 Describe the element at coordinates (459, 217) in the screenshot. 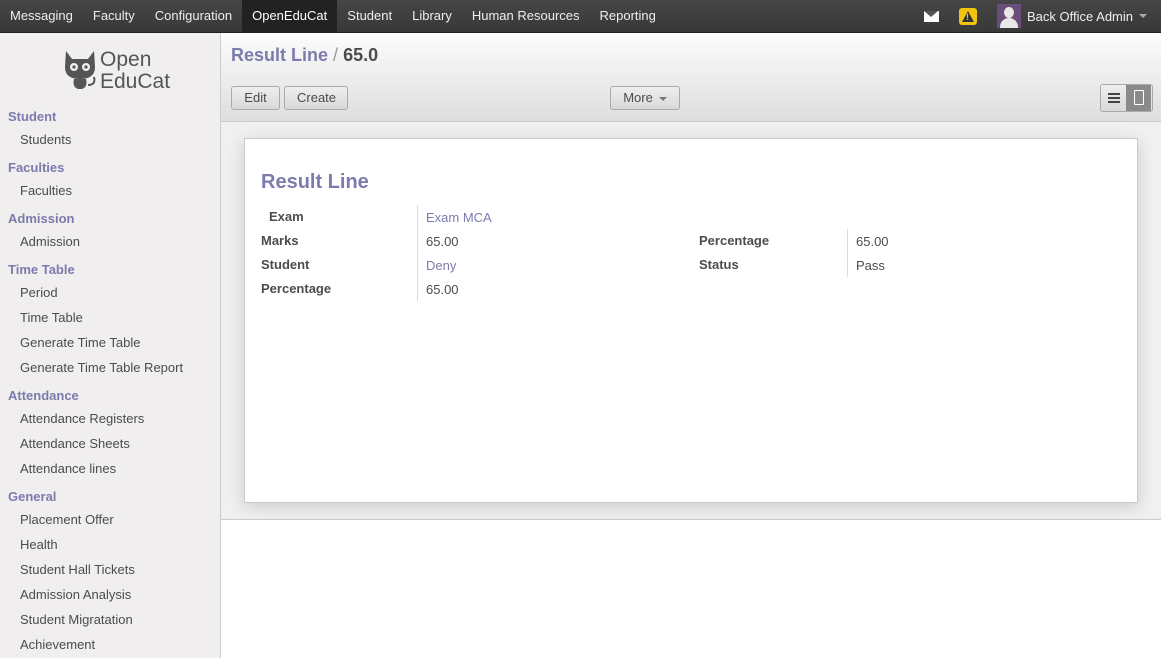

I see `exam-field: Exam MCA` at that location.